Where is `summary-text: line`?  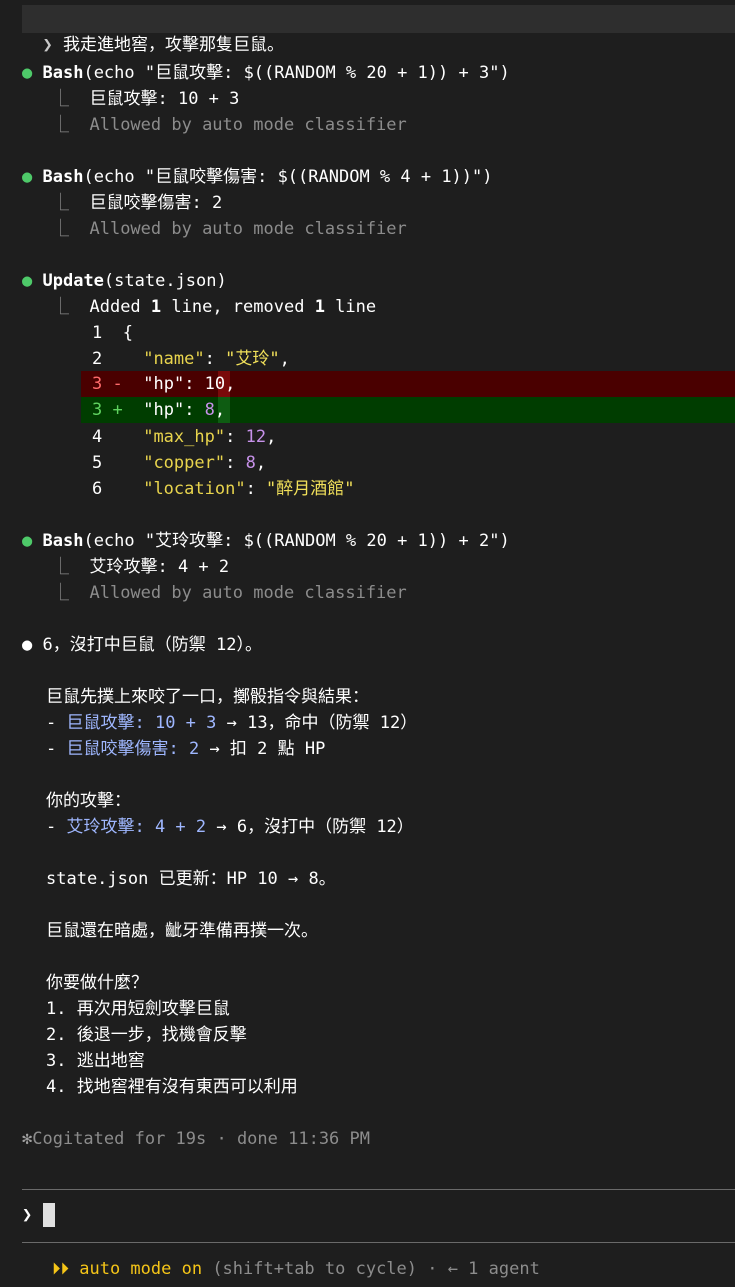 summary-text: line is located at coordinates (350, 307).